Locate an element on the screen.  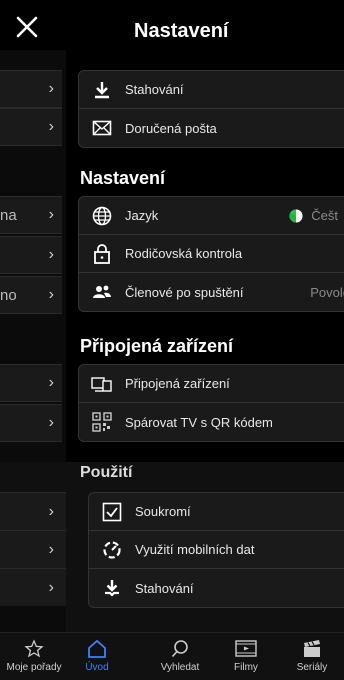
settings-row-downloads-2: Stahování is located at coordinates (216, 588).